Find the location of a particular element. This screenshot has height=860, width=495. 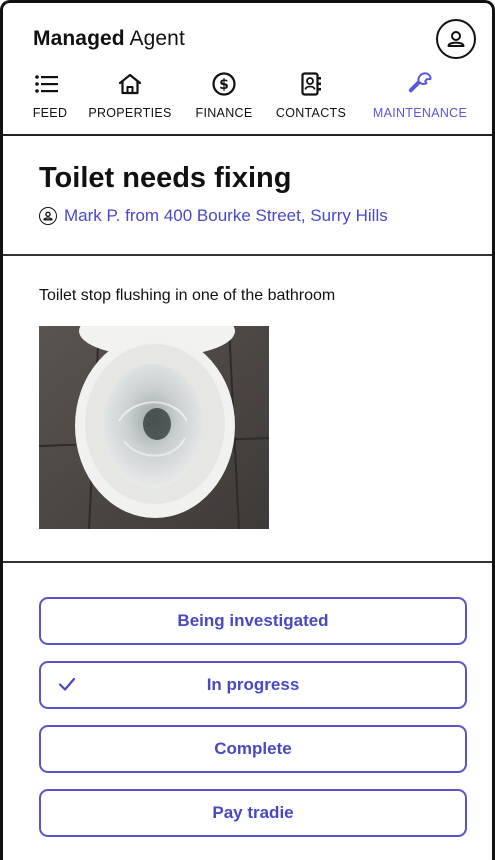

checkmark-icon is located at coordinates (67, 684).